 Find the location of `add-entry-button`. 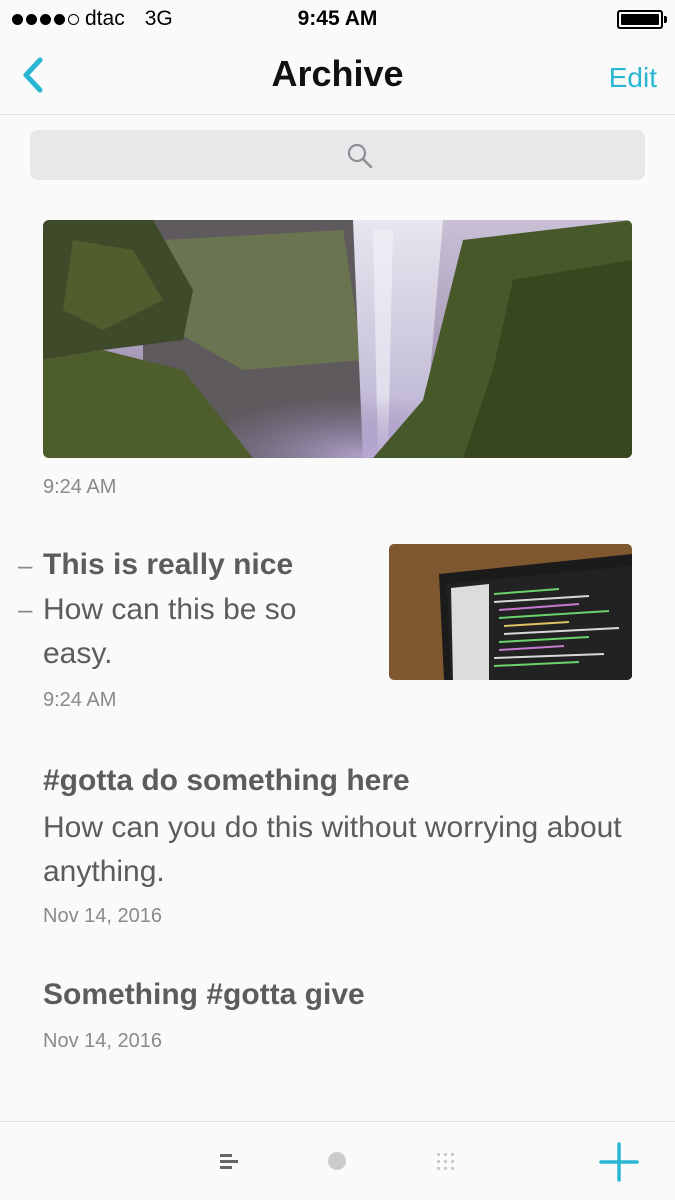

add-entry-button is located at coordinates (619, 1164).